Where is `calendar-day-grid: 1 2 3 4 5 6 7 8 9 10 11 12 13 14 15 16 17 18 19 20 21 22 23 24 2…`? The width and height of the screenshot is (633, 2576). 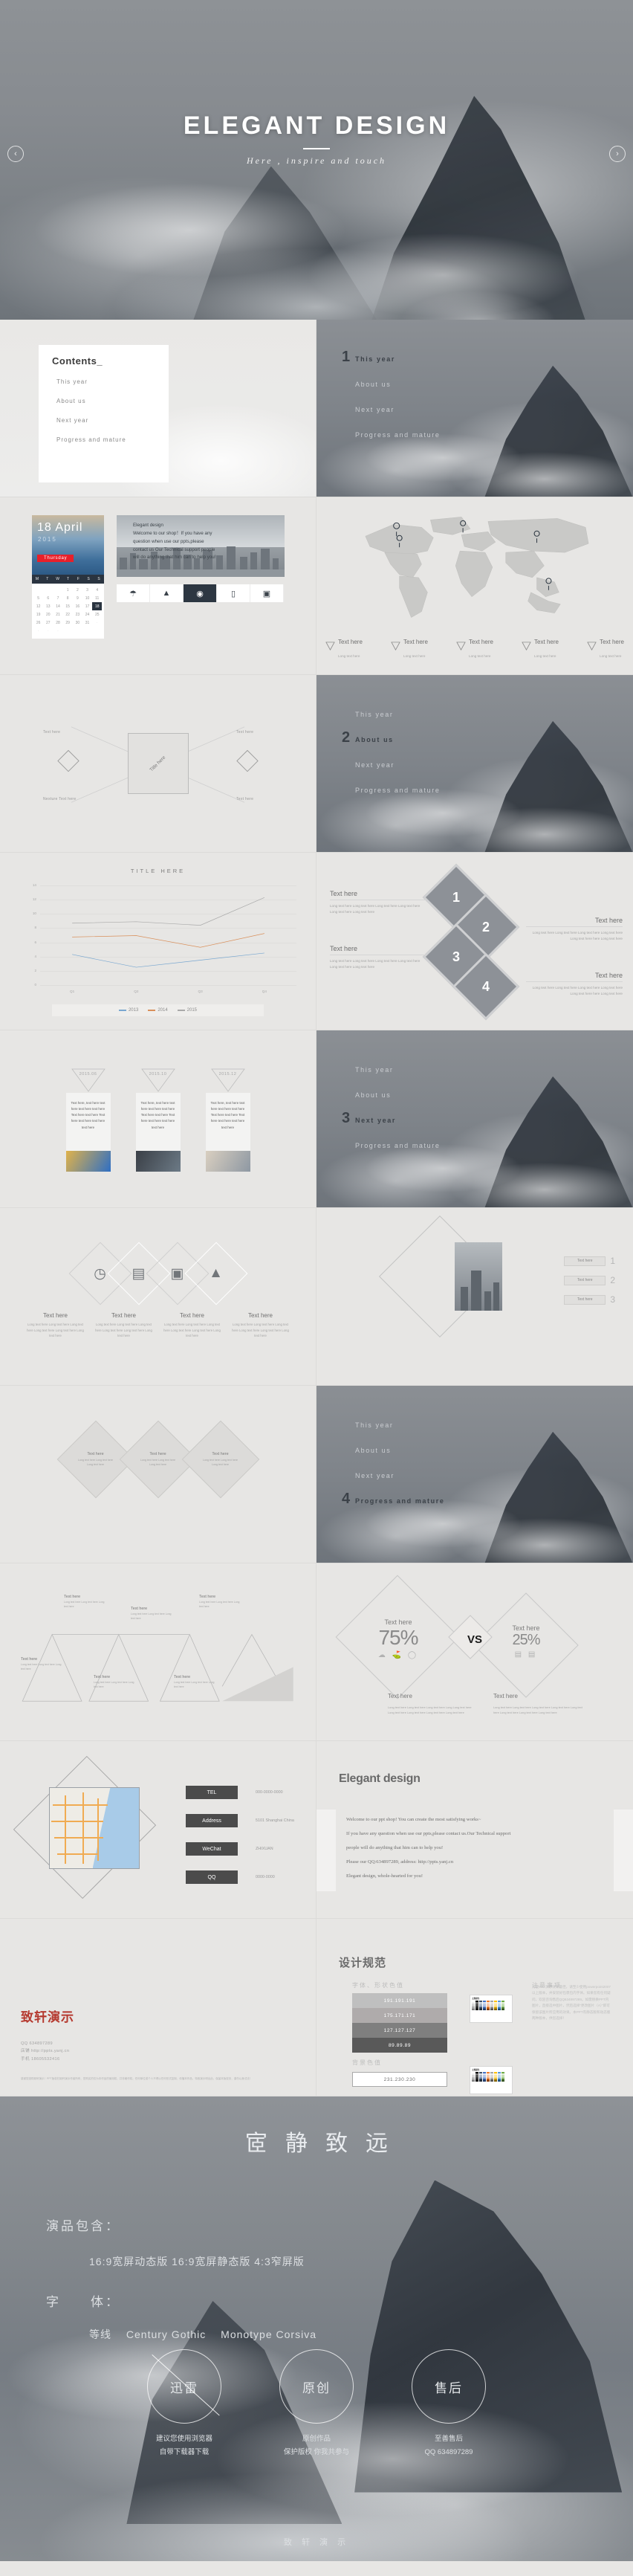 calendar-day-grid: 1 2 3 4 5 6 7 8 9 10 11 12 13 14 15 16 17 18 19 20 21 22 23 24 2… is located at coordinates (68, 611).